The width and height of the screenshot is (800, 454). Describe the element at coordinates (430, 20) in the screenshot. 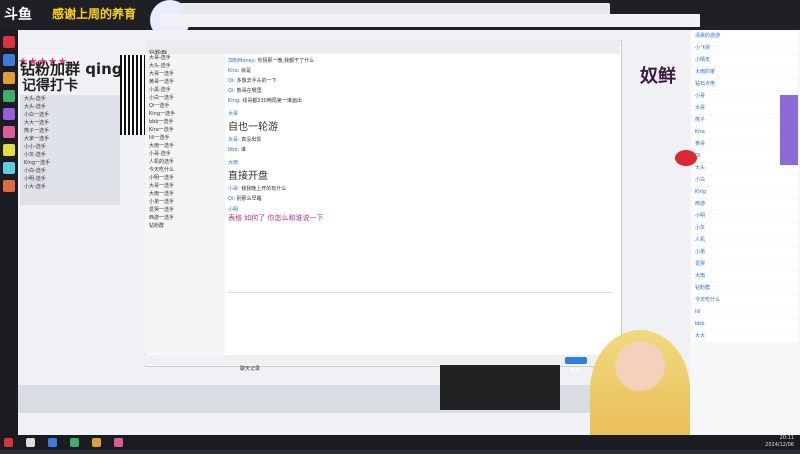

I see `address-bar` at that location.